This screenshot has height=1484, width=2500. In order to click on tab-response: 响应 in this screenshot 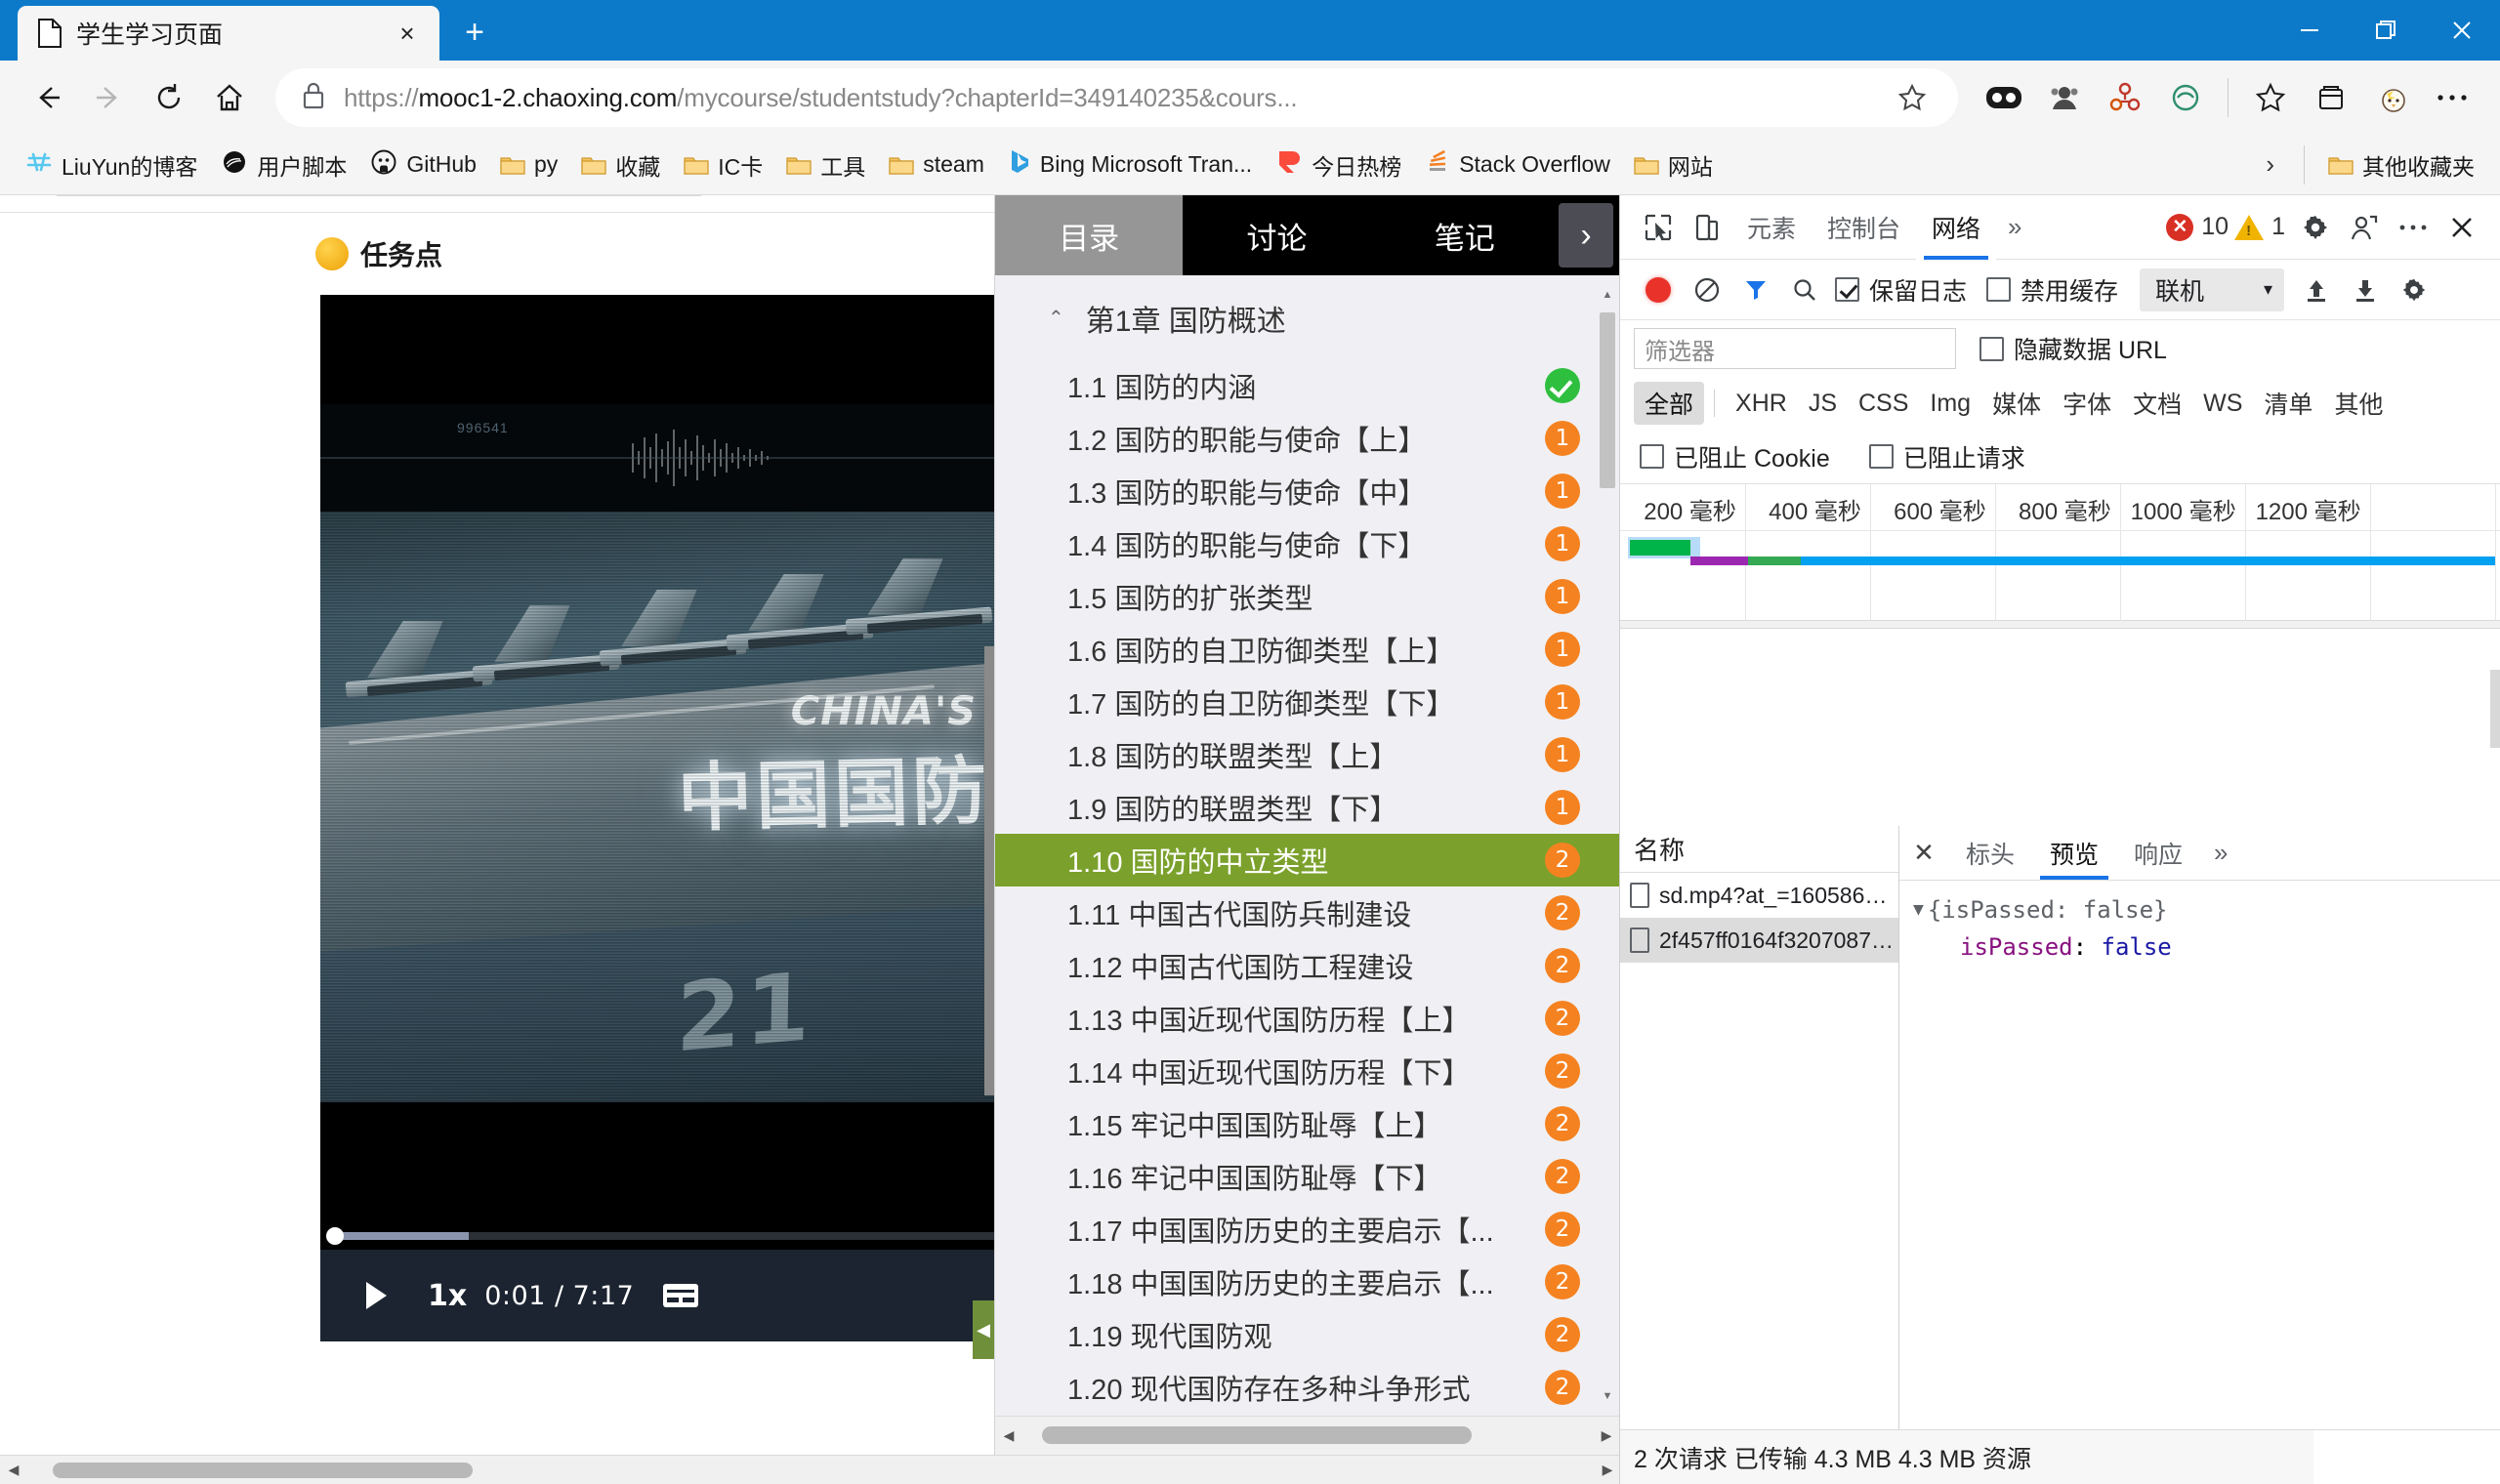, I will do `click(2158, 853)`.